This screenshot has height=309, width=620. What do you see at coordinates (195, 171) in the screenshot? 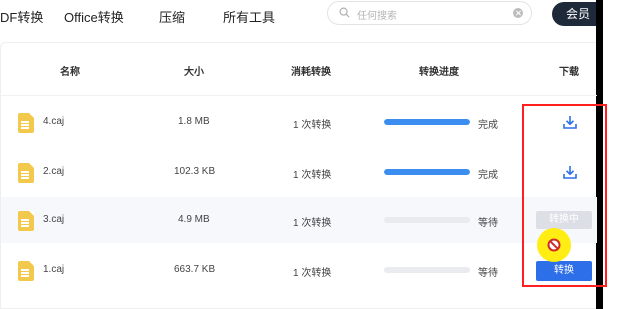
I see `file-size: 102.3 KB` at bounding box center [195, 171].